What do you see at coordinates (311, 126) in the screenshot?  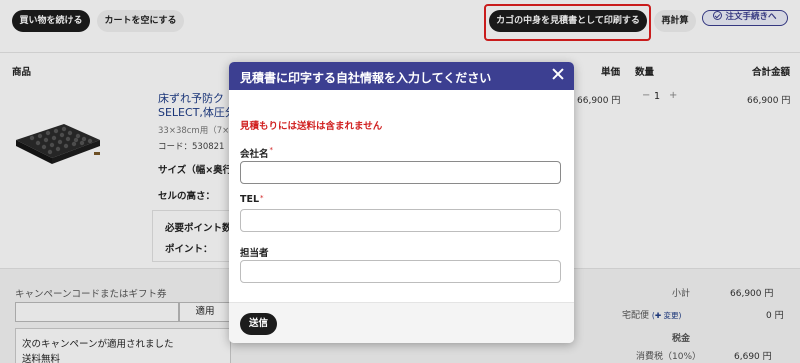 I see `shipping-notice: 見積もりには送料は含まれません` at bounding box center [311, 126].